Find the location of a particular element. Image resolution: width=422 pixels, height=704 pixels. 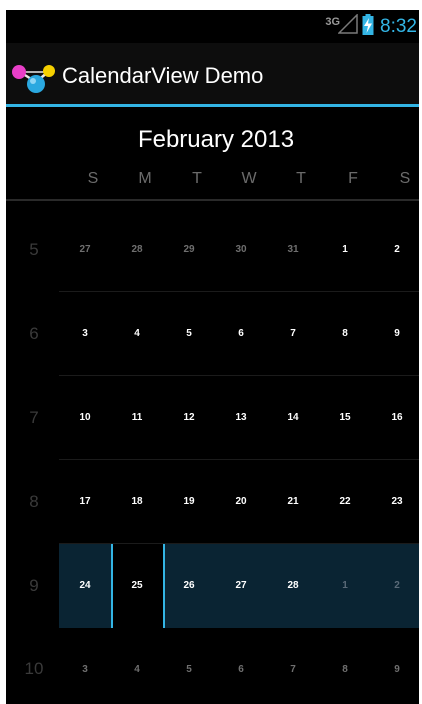

status-clock: 8:32 is located at coordinates (398, 26).